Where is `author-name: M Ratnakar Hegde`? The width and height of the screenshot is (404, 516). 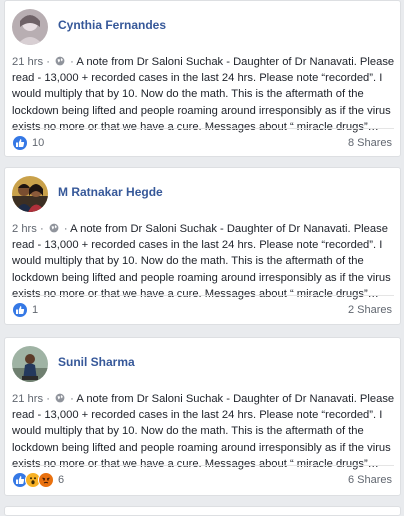 author-name: M Ratnakar Hegde is located at coordinates (110, 192).